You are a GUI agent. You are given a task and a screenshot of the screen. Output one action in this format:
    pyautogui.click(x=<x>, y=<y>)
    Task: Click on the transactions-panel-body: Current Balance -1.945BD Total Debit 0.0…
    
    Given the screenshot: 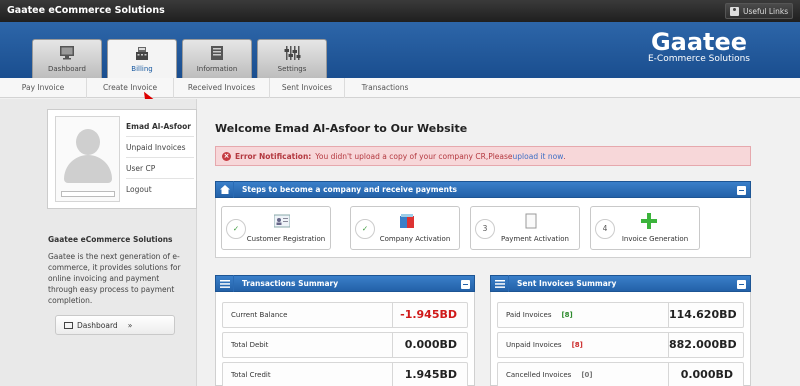 What is the action you would take?
    pyautogui.click(x=345, y=339)
    